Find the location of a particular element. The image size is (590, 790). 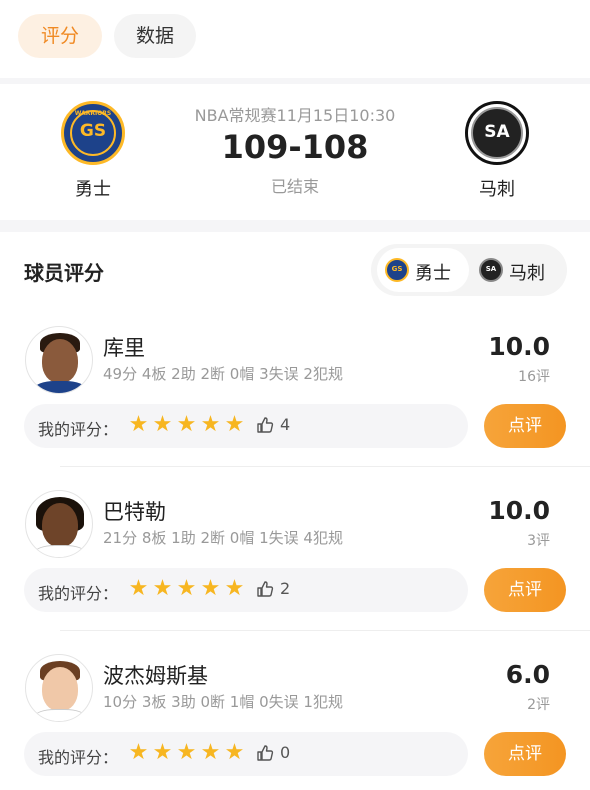

like-count: 4 is located at coordinates (285, 424).